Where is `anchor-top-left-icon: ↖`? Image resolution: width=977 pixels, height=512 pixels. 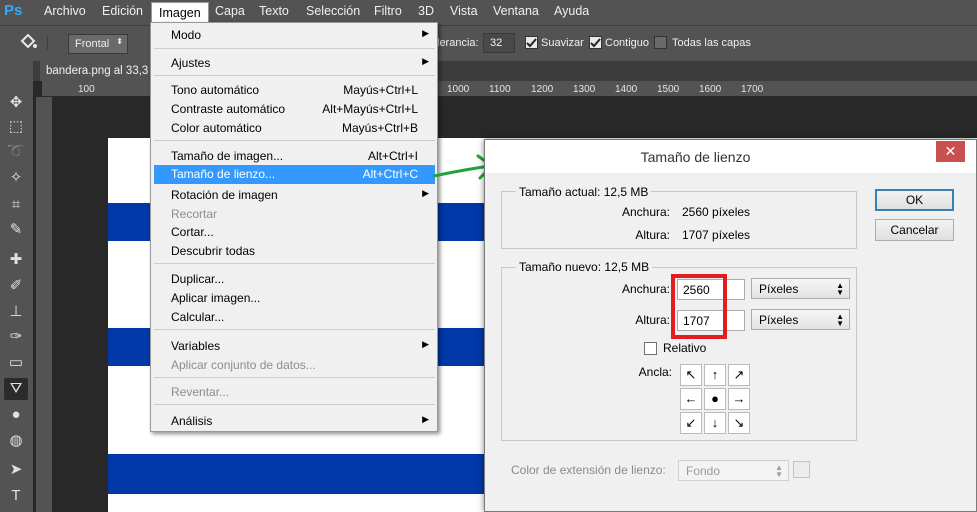
anchor-top-left-icon: ↖ is located at coordinates (691, 375).